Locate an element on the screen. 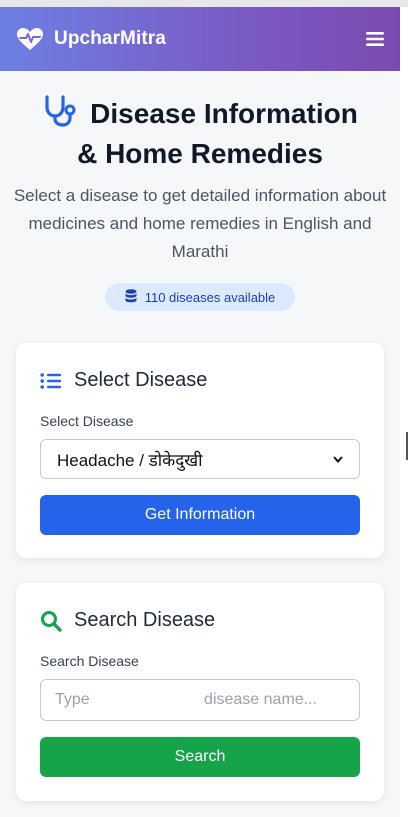  select-card-title: Select Disease is located at coordinates (123, 380).